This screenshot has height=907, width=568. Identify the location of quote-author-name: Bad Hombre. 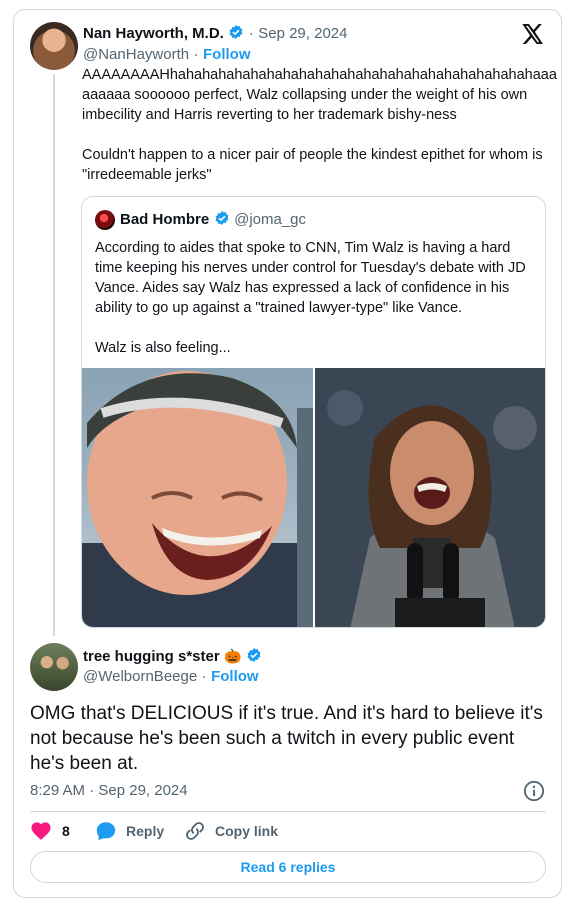
(165, 219).